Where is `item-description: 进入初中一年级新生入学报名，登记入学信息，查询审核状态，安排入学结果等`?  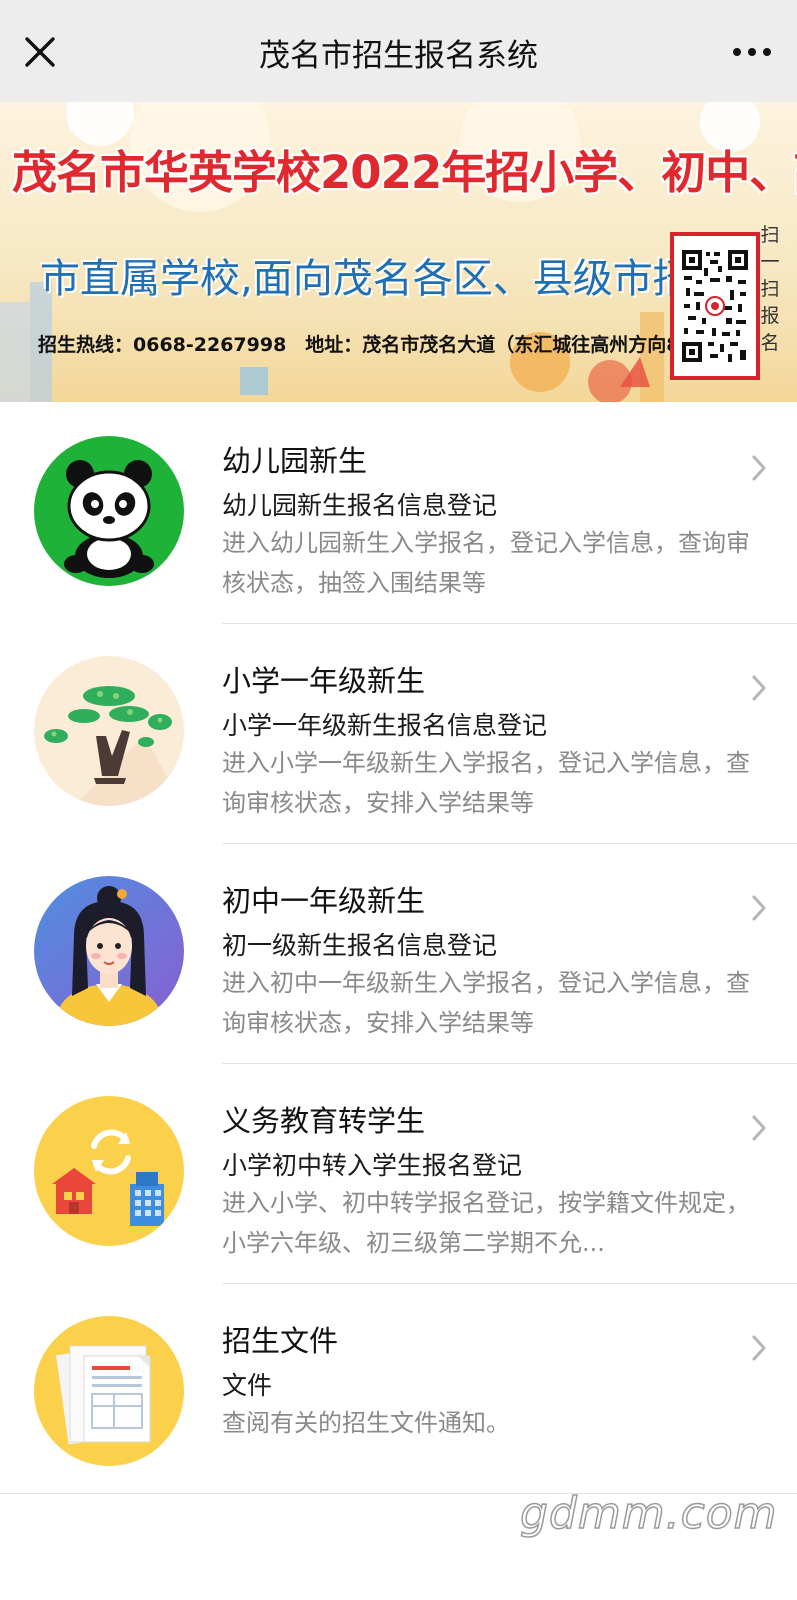 item-description: 进入初中一年级新生入学报名，登记入学信息，查询审核状态，安排入学结果等 is located at coordinates (486, 1003).